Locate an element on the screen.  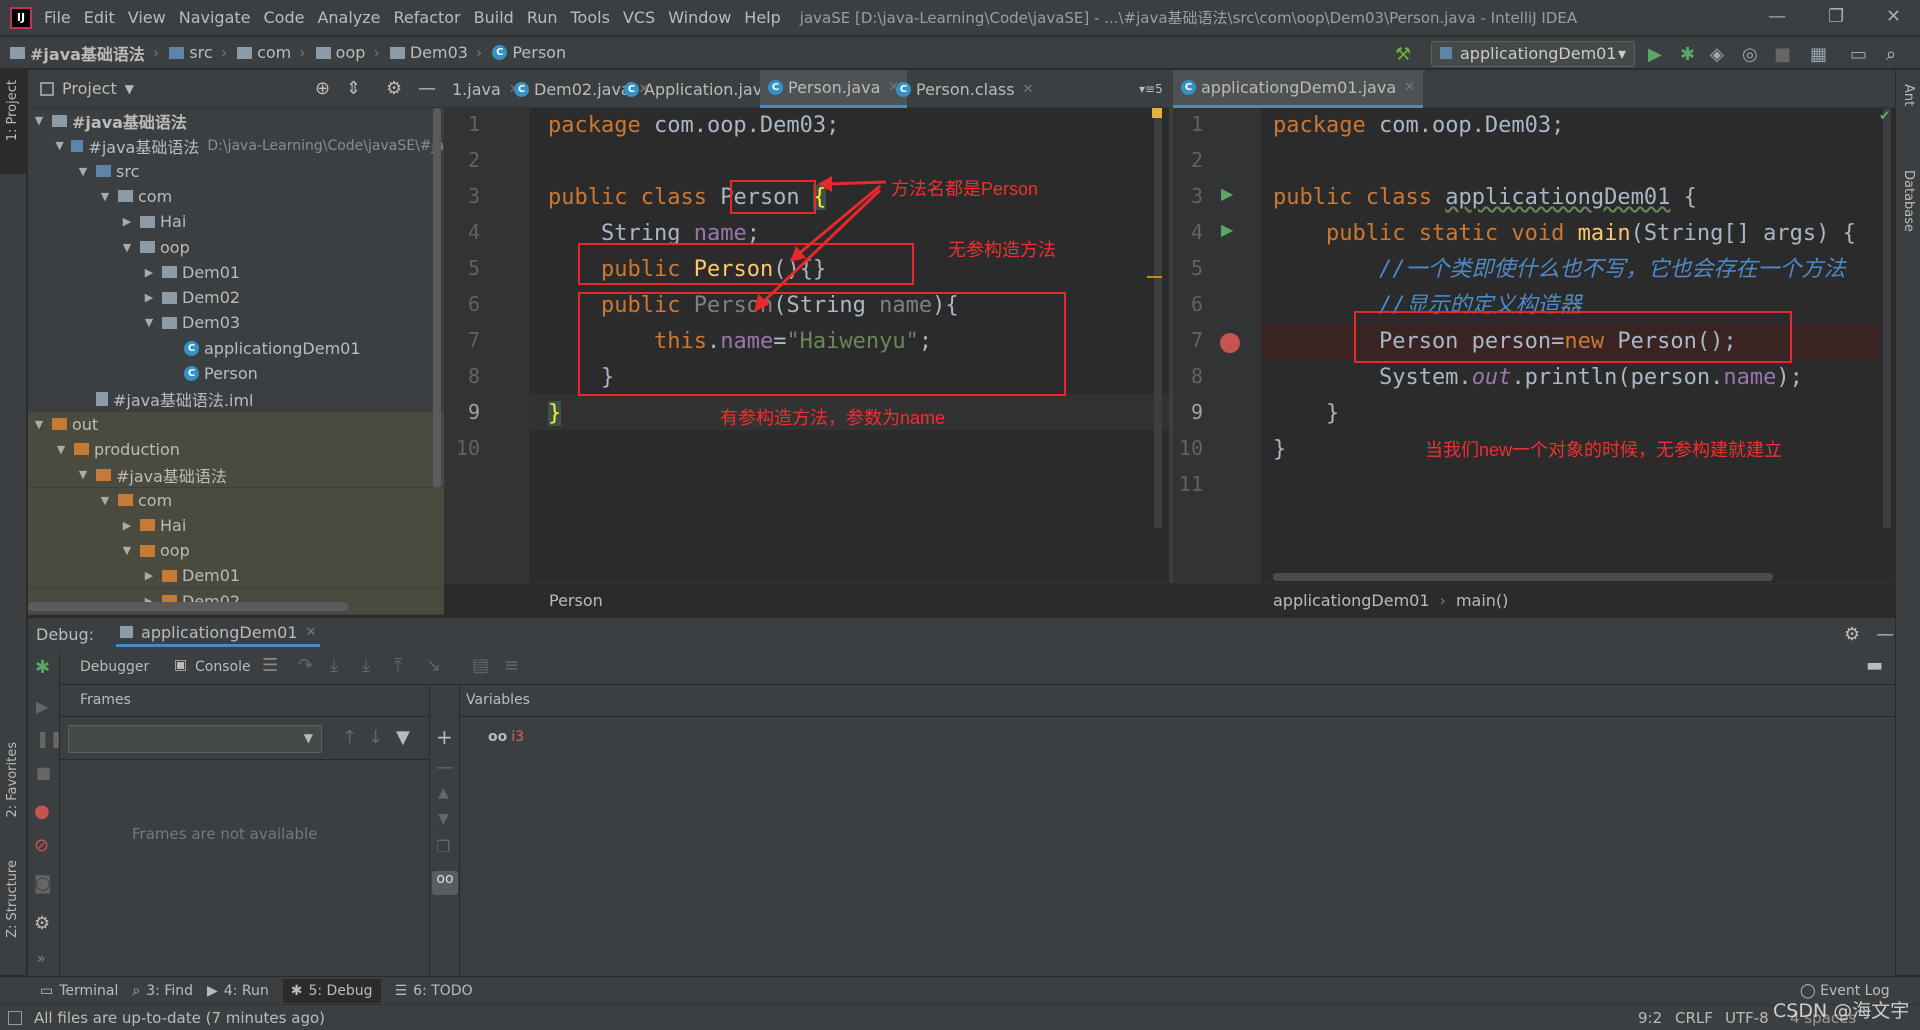
project-panel-title: Project is located at coordinates (89, 88).